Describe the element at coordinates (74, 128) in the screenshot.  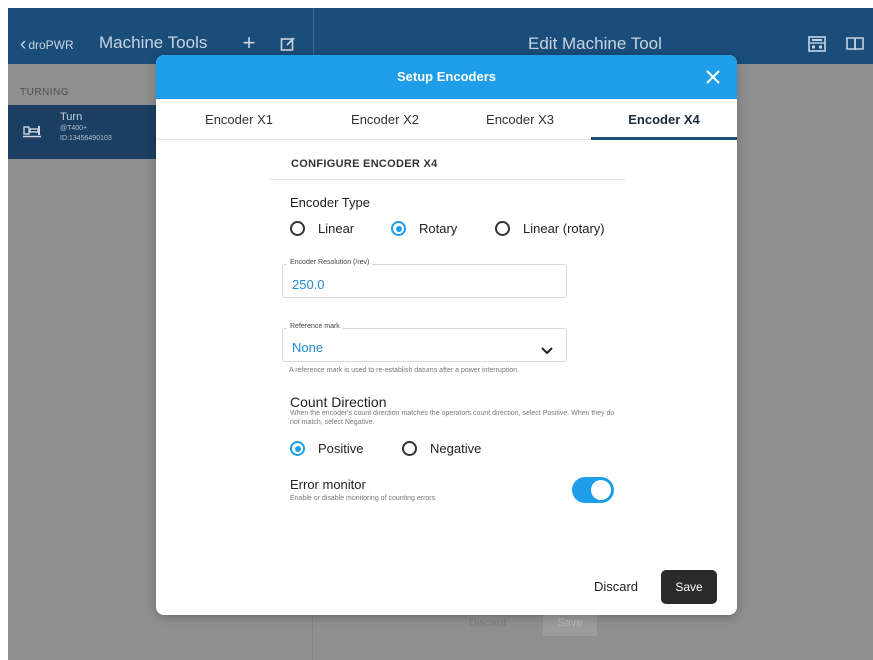
I see `machine-model: @T400+` at that location.